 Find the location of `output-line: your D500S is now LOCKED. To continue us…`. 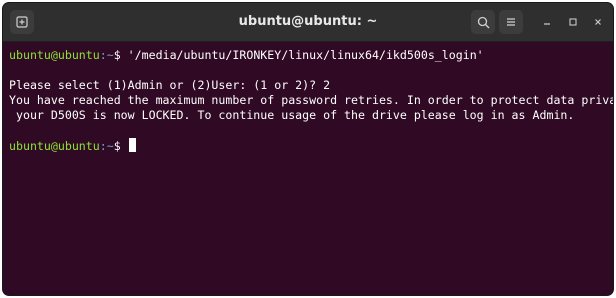

output-line: your D500S is now LOCKED. To continue us… is located at coordinates (292, 115).